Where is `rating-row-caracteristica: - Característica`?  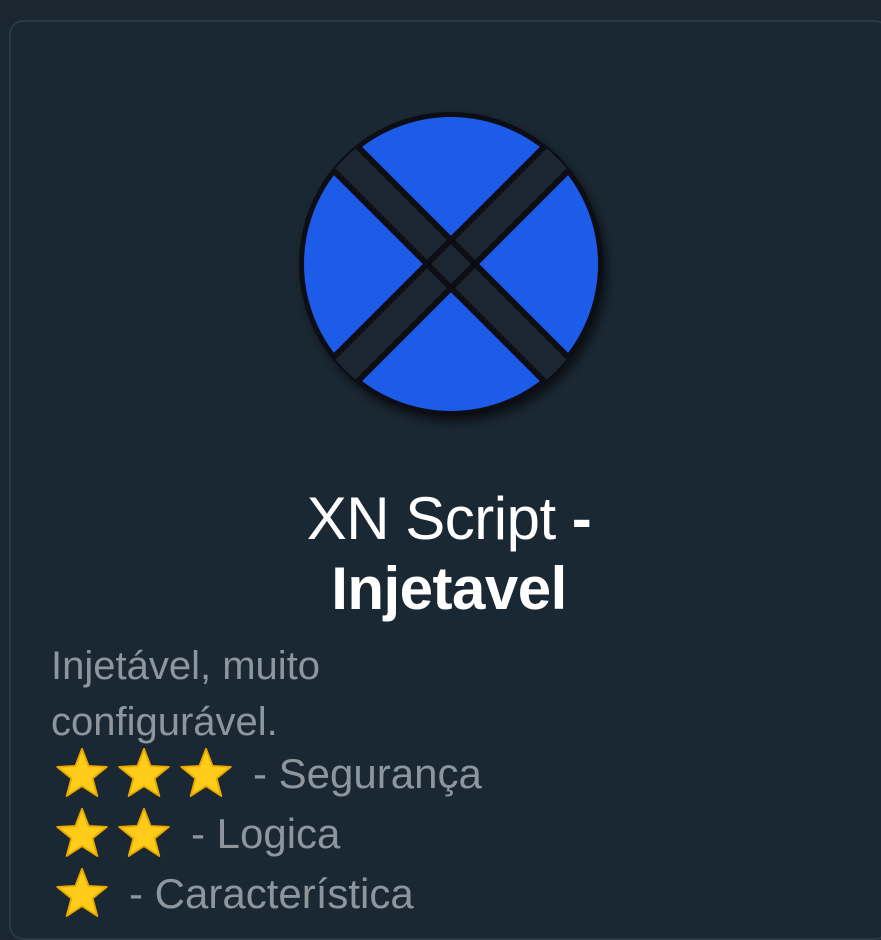 rating-row-caracteristica: - Característica is located at coordinates (266, 894).